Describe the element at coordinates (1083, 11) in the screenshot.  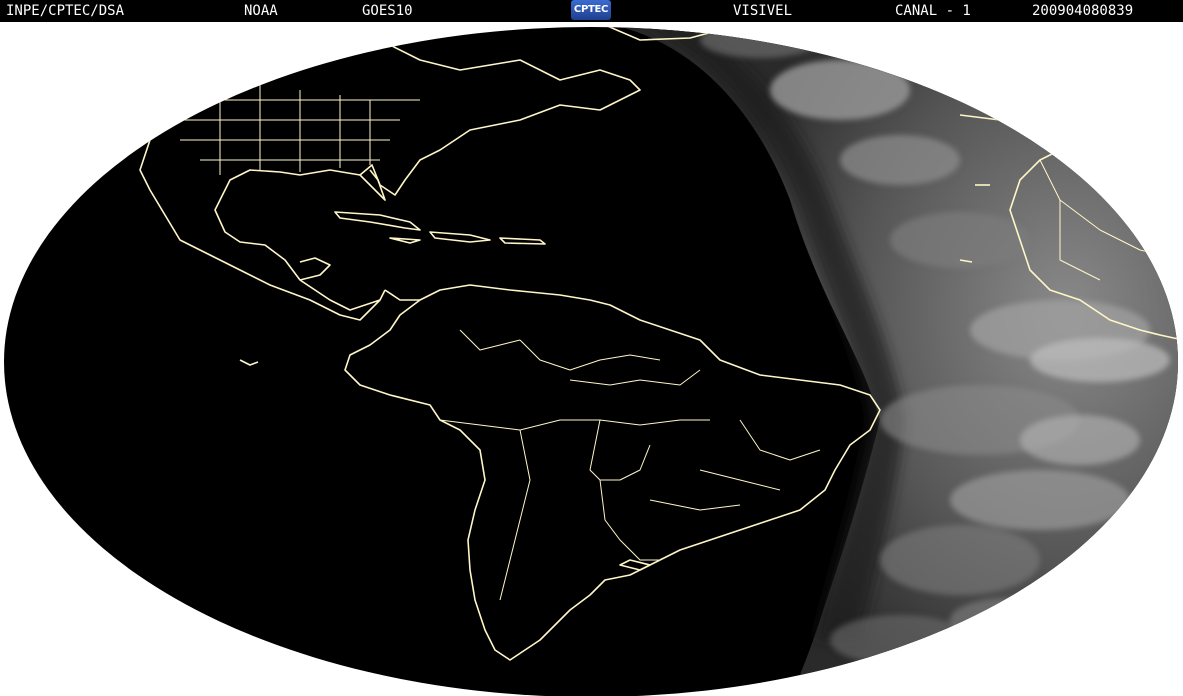
I see `timestamp-label: 200904080839` at that location.